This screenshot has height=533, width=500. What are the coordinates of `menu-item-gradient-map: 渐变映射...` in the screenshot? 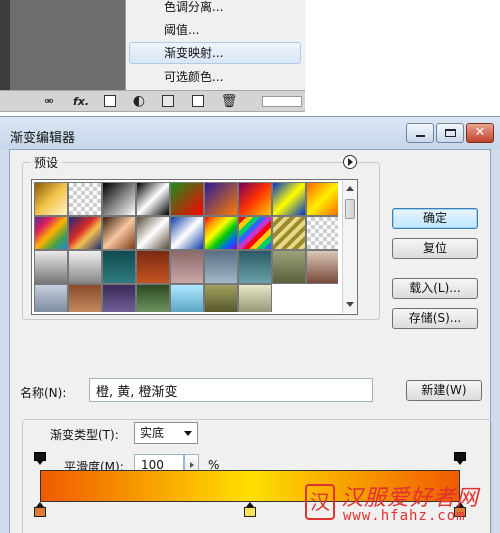 It's located at (215, 53).